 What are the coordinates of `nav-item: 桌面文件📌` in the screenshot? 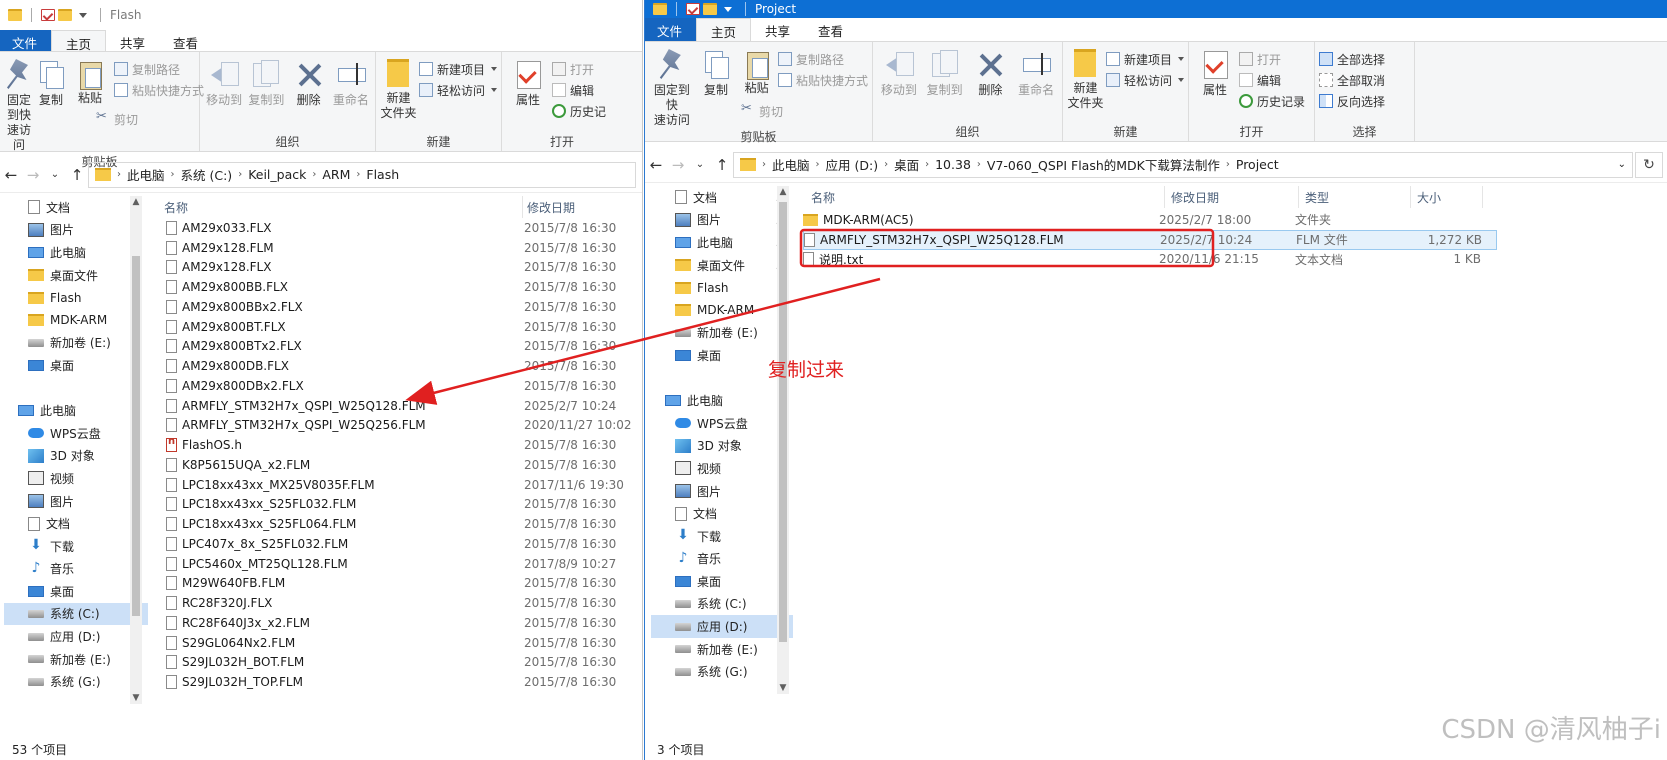 It's located at (76, 275).